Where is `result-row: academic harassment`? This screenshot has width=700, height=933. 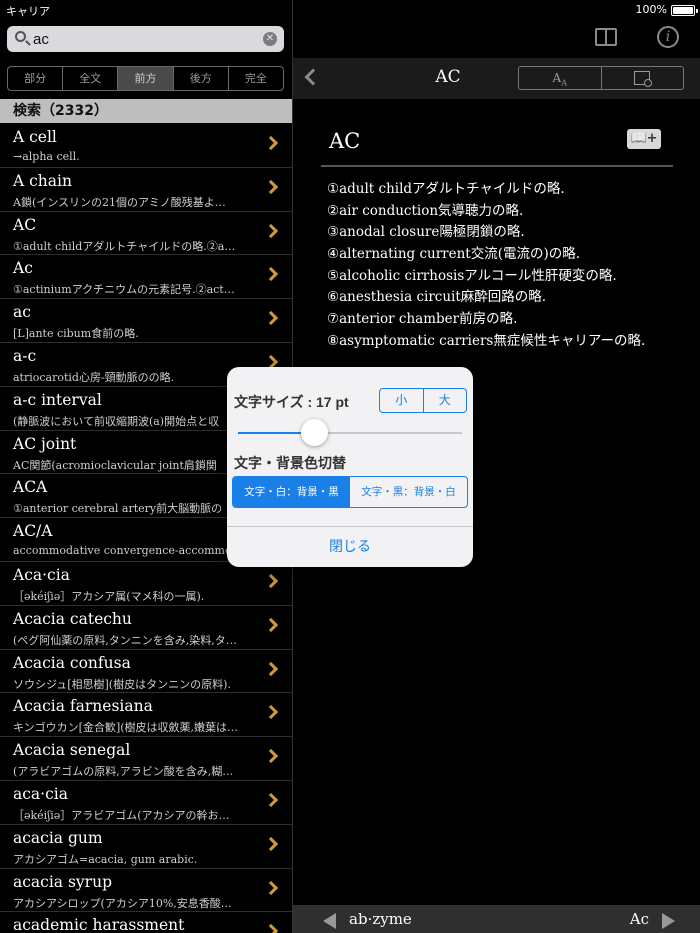
result-row: academic harassment is located at coordinates (146, 922).